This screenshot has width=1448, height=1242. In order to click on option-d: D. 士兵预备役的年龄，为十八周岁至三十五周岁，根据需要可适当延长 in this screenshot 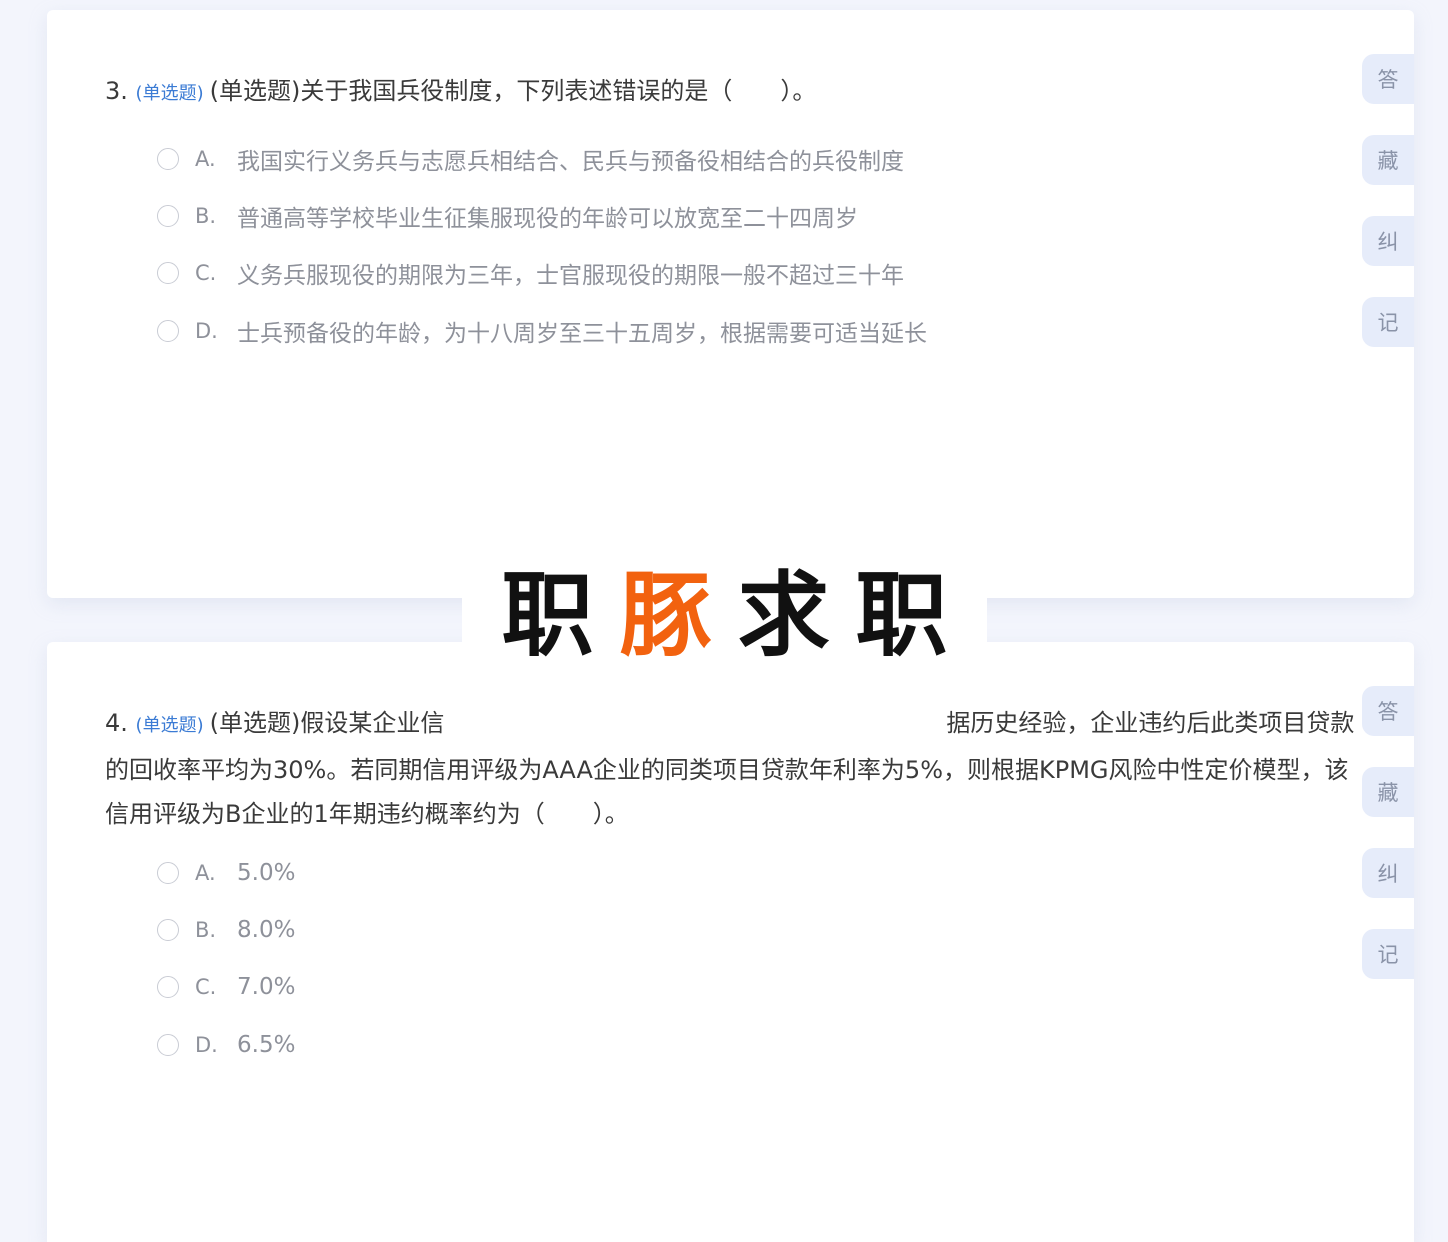, I will do `click(542, 330)`.